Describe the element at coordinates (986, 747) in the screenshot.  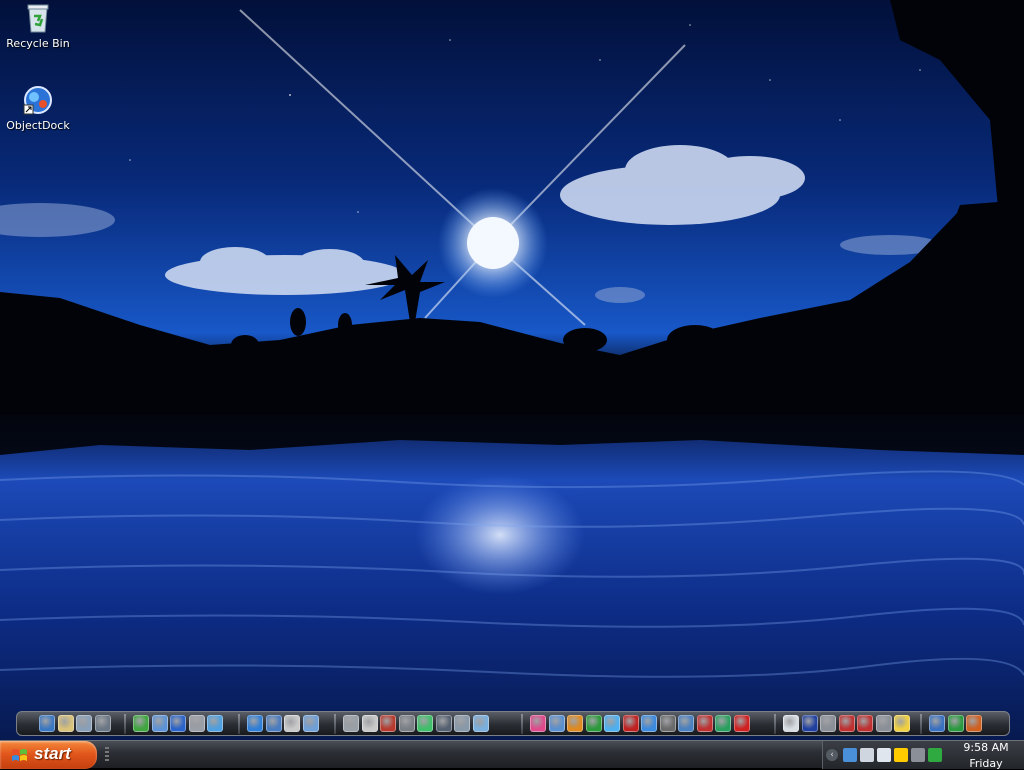
I see `clock-time: 9:58 AM` at that location.